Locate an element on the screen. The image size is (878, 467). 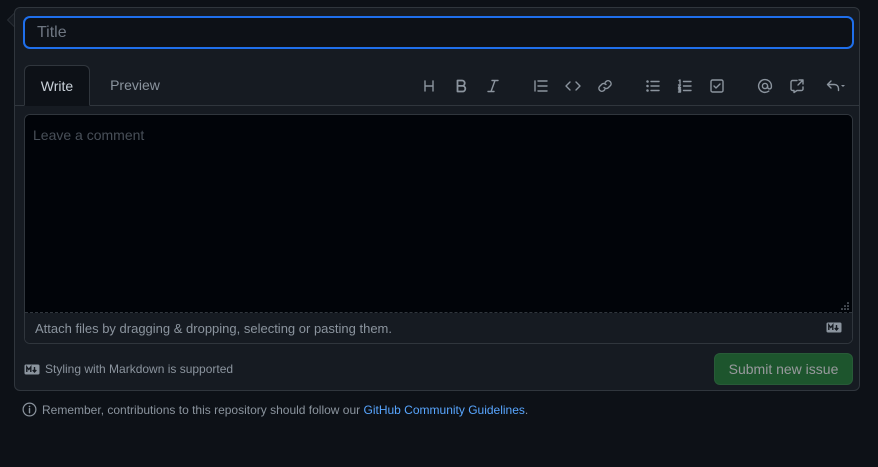
markdown-hint: Styling with Markdown is supported is located at coordinates (128, 369).